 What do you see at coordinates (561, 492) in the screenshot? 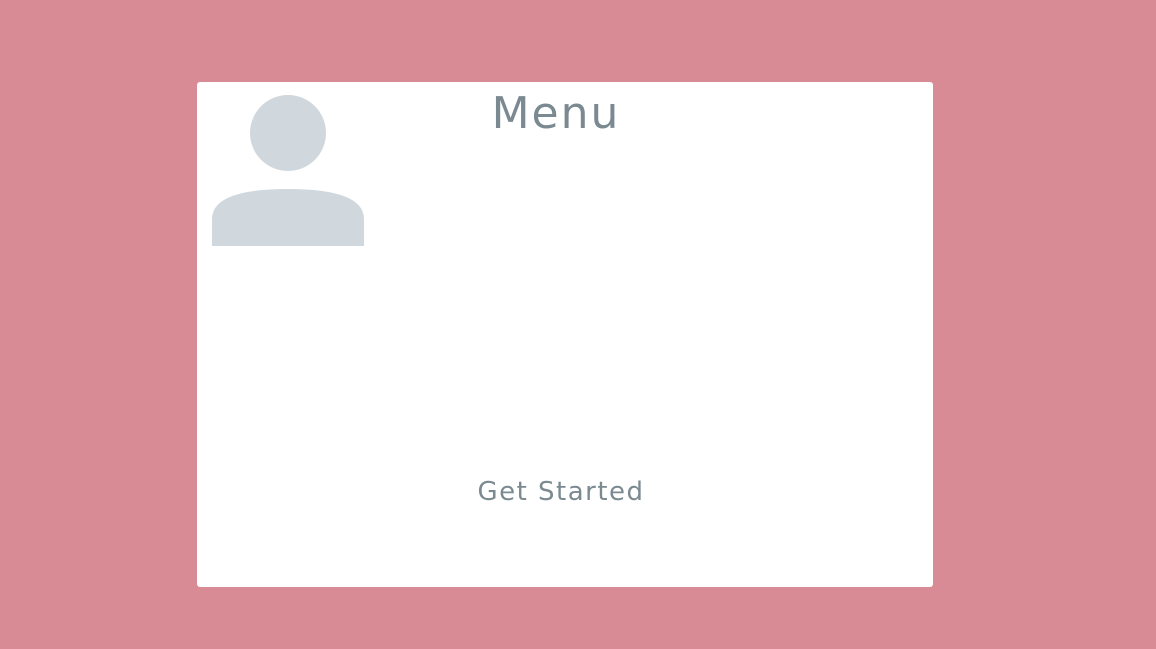
I see `get-started-button: Get Started` at bounding box center [561, 492].